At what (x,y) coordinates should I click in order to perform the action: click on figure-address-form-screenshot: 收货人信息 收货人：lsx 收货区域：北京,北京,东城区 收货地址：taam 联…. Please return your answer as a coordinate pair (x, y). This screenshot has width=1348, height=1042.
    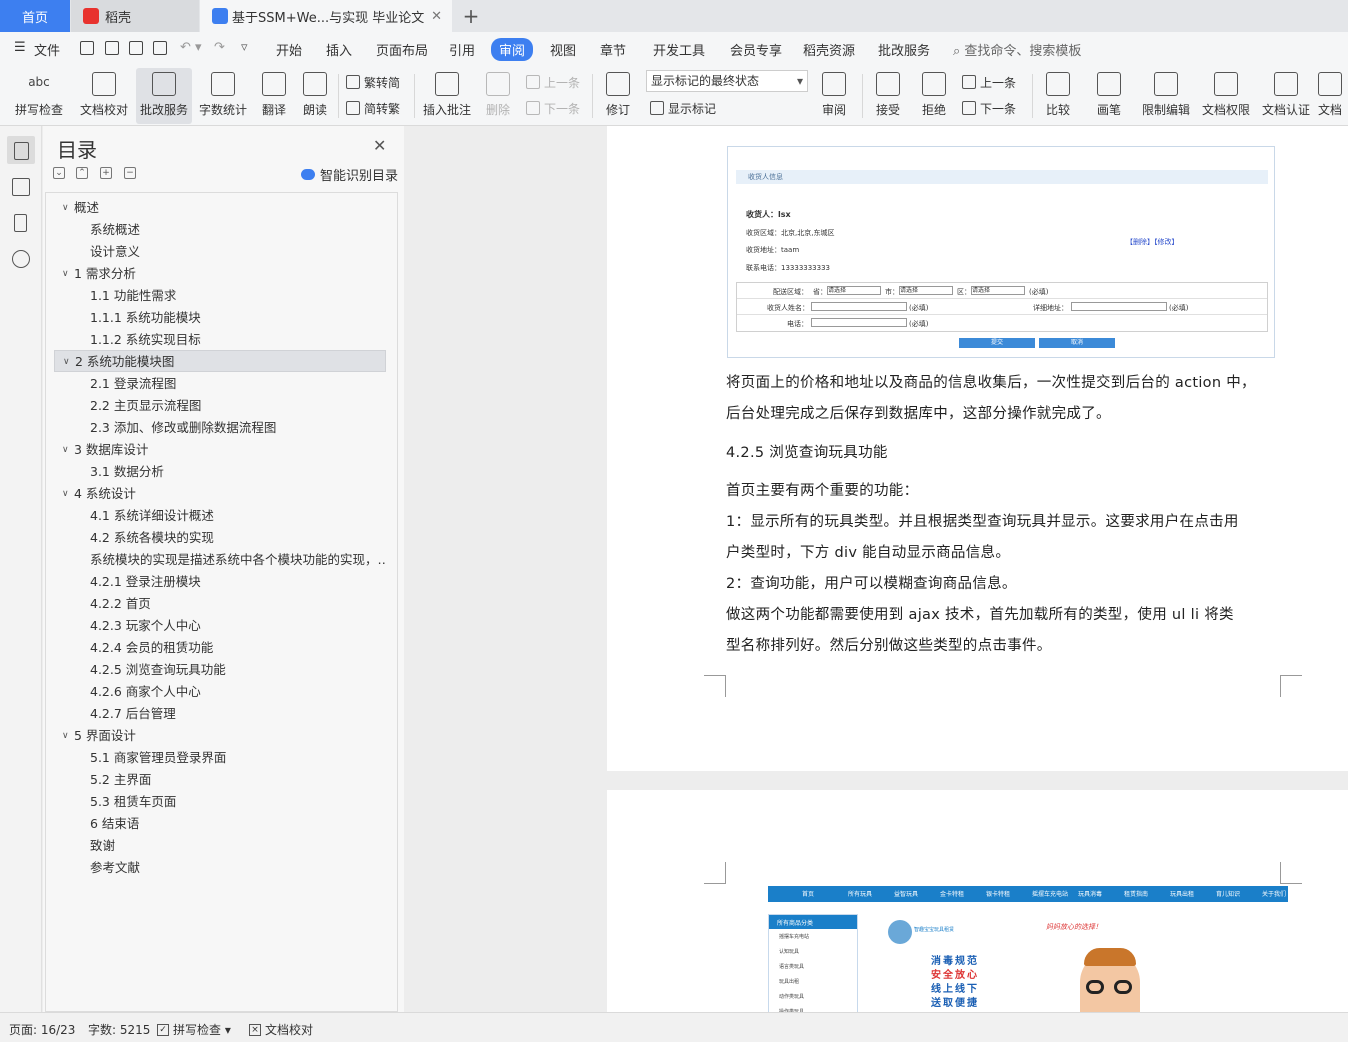
    Looking at the image, I should click on (1001, 252).